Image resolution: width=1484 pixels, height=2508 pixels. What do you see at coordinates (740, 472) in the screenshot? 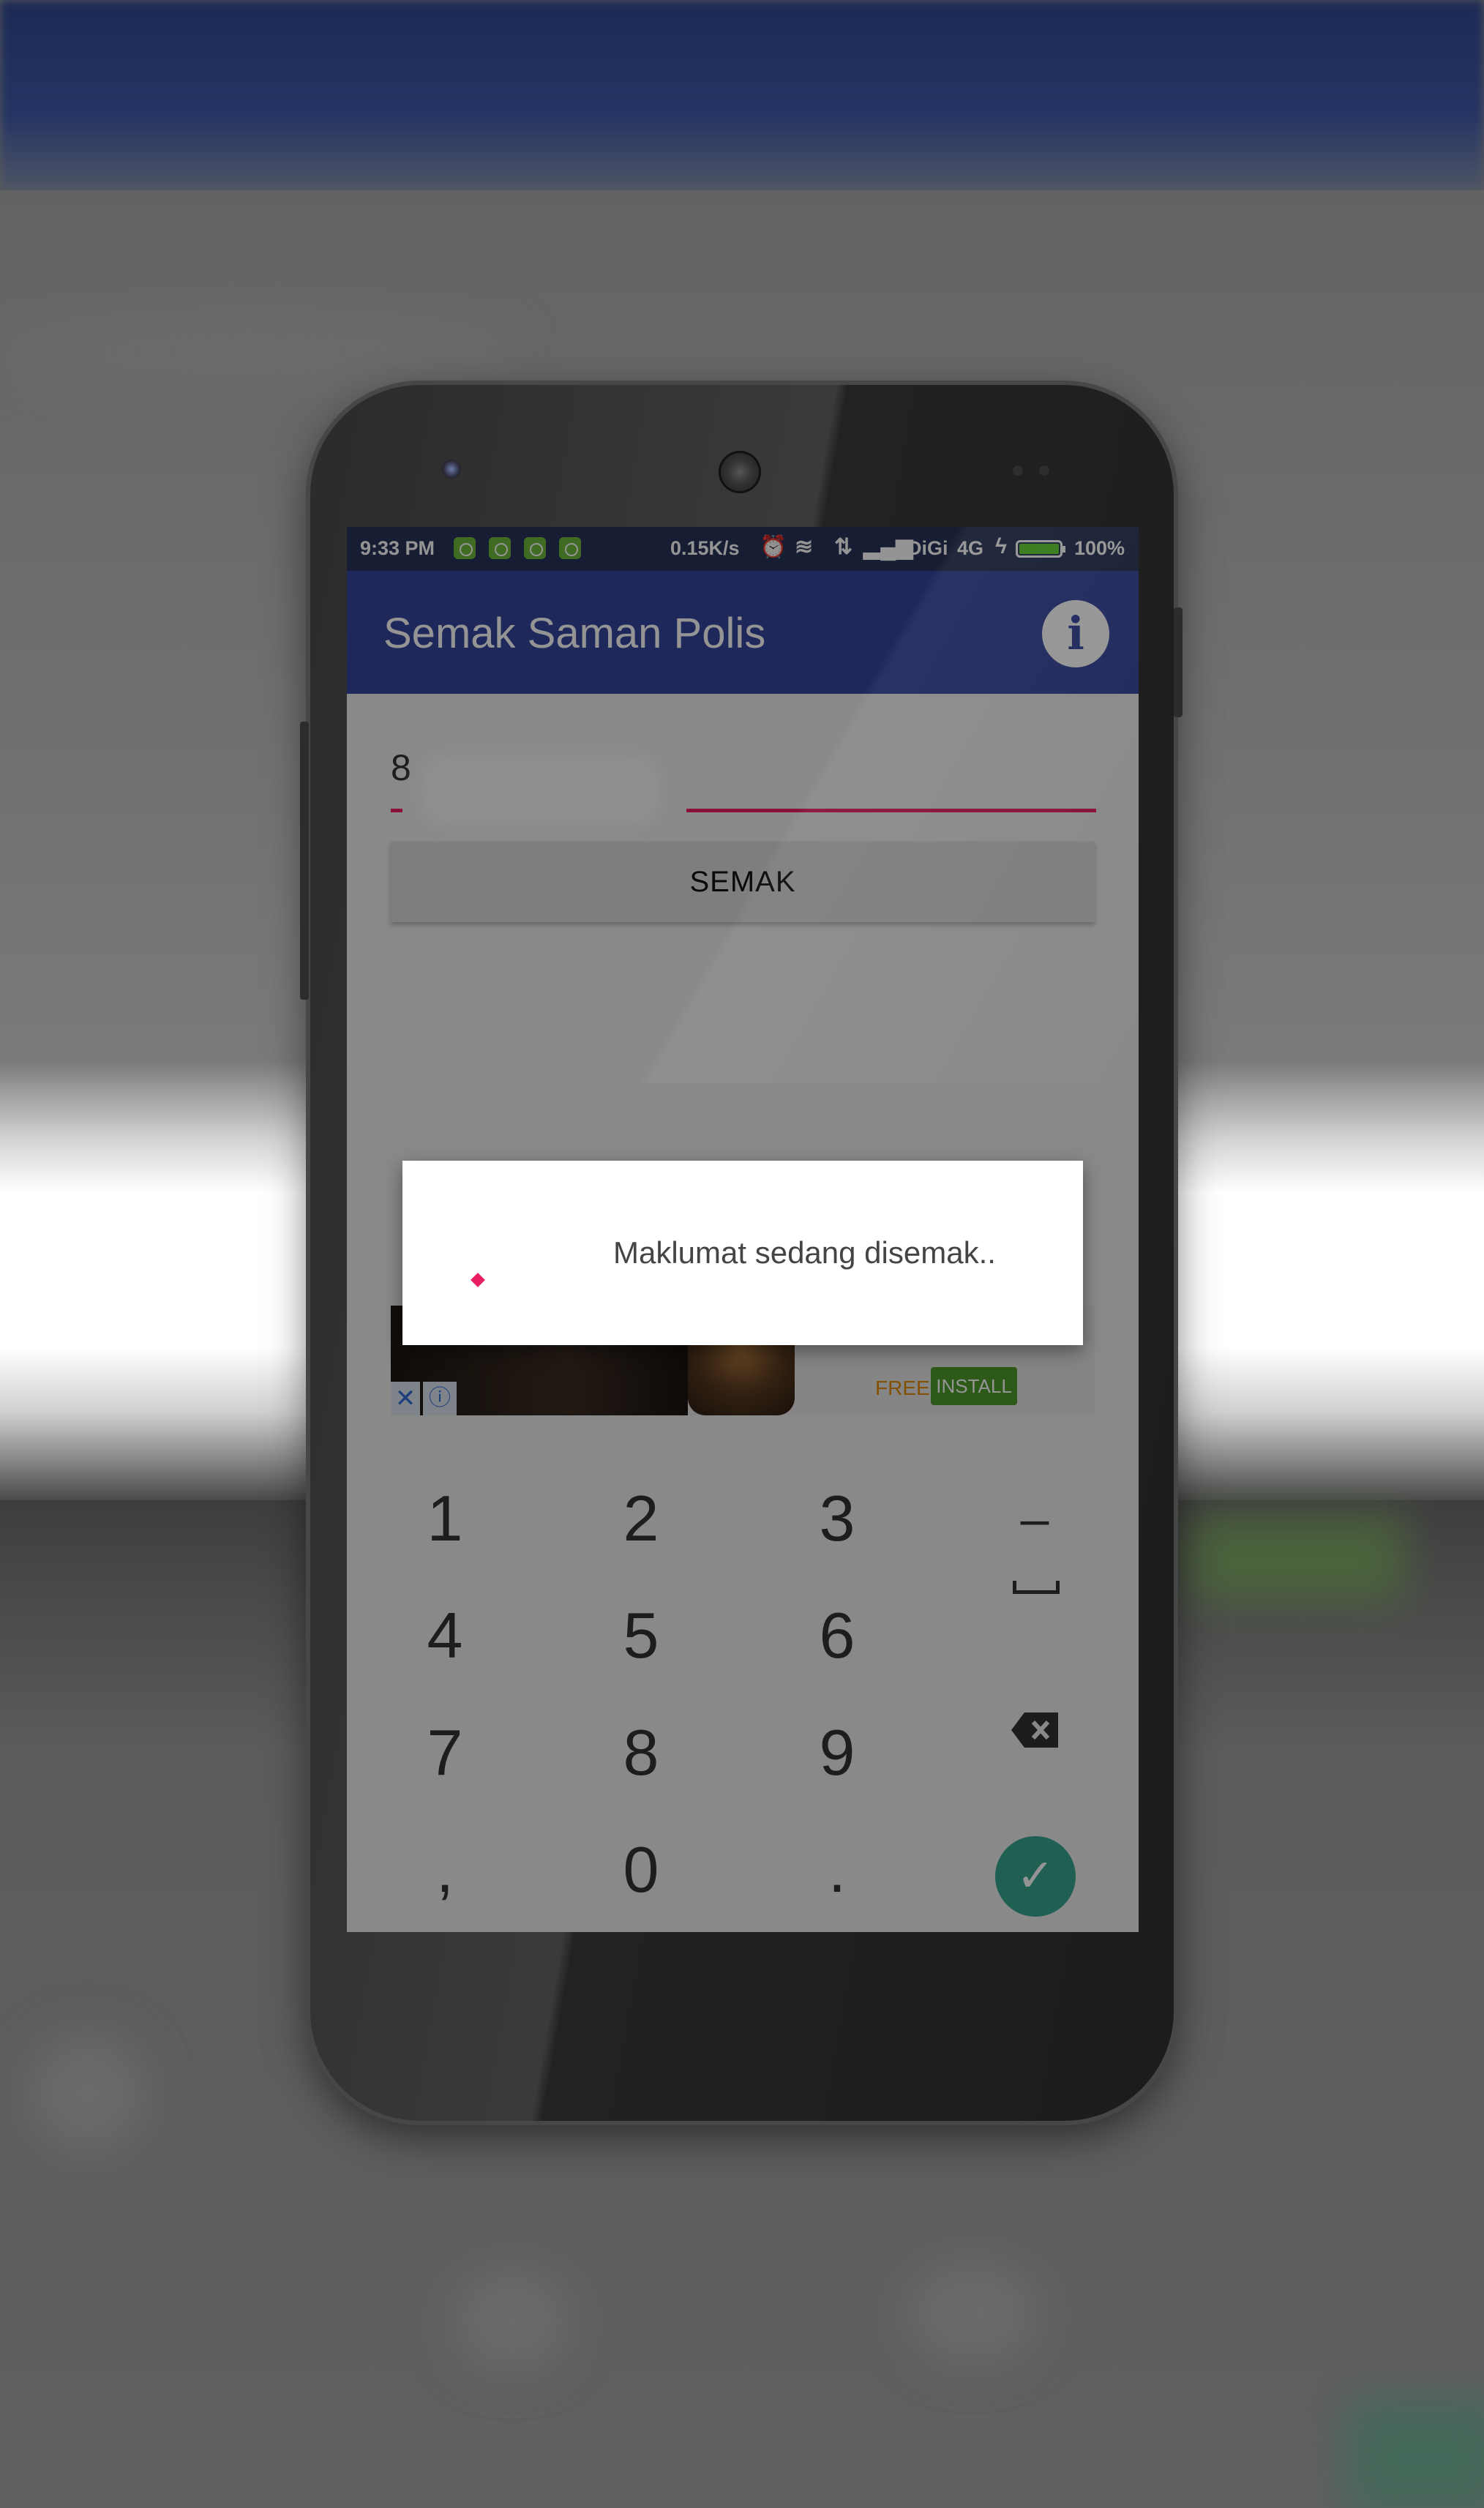
I see `earpiece-speaker-icon` at bounding box center [740, 472].